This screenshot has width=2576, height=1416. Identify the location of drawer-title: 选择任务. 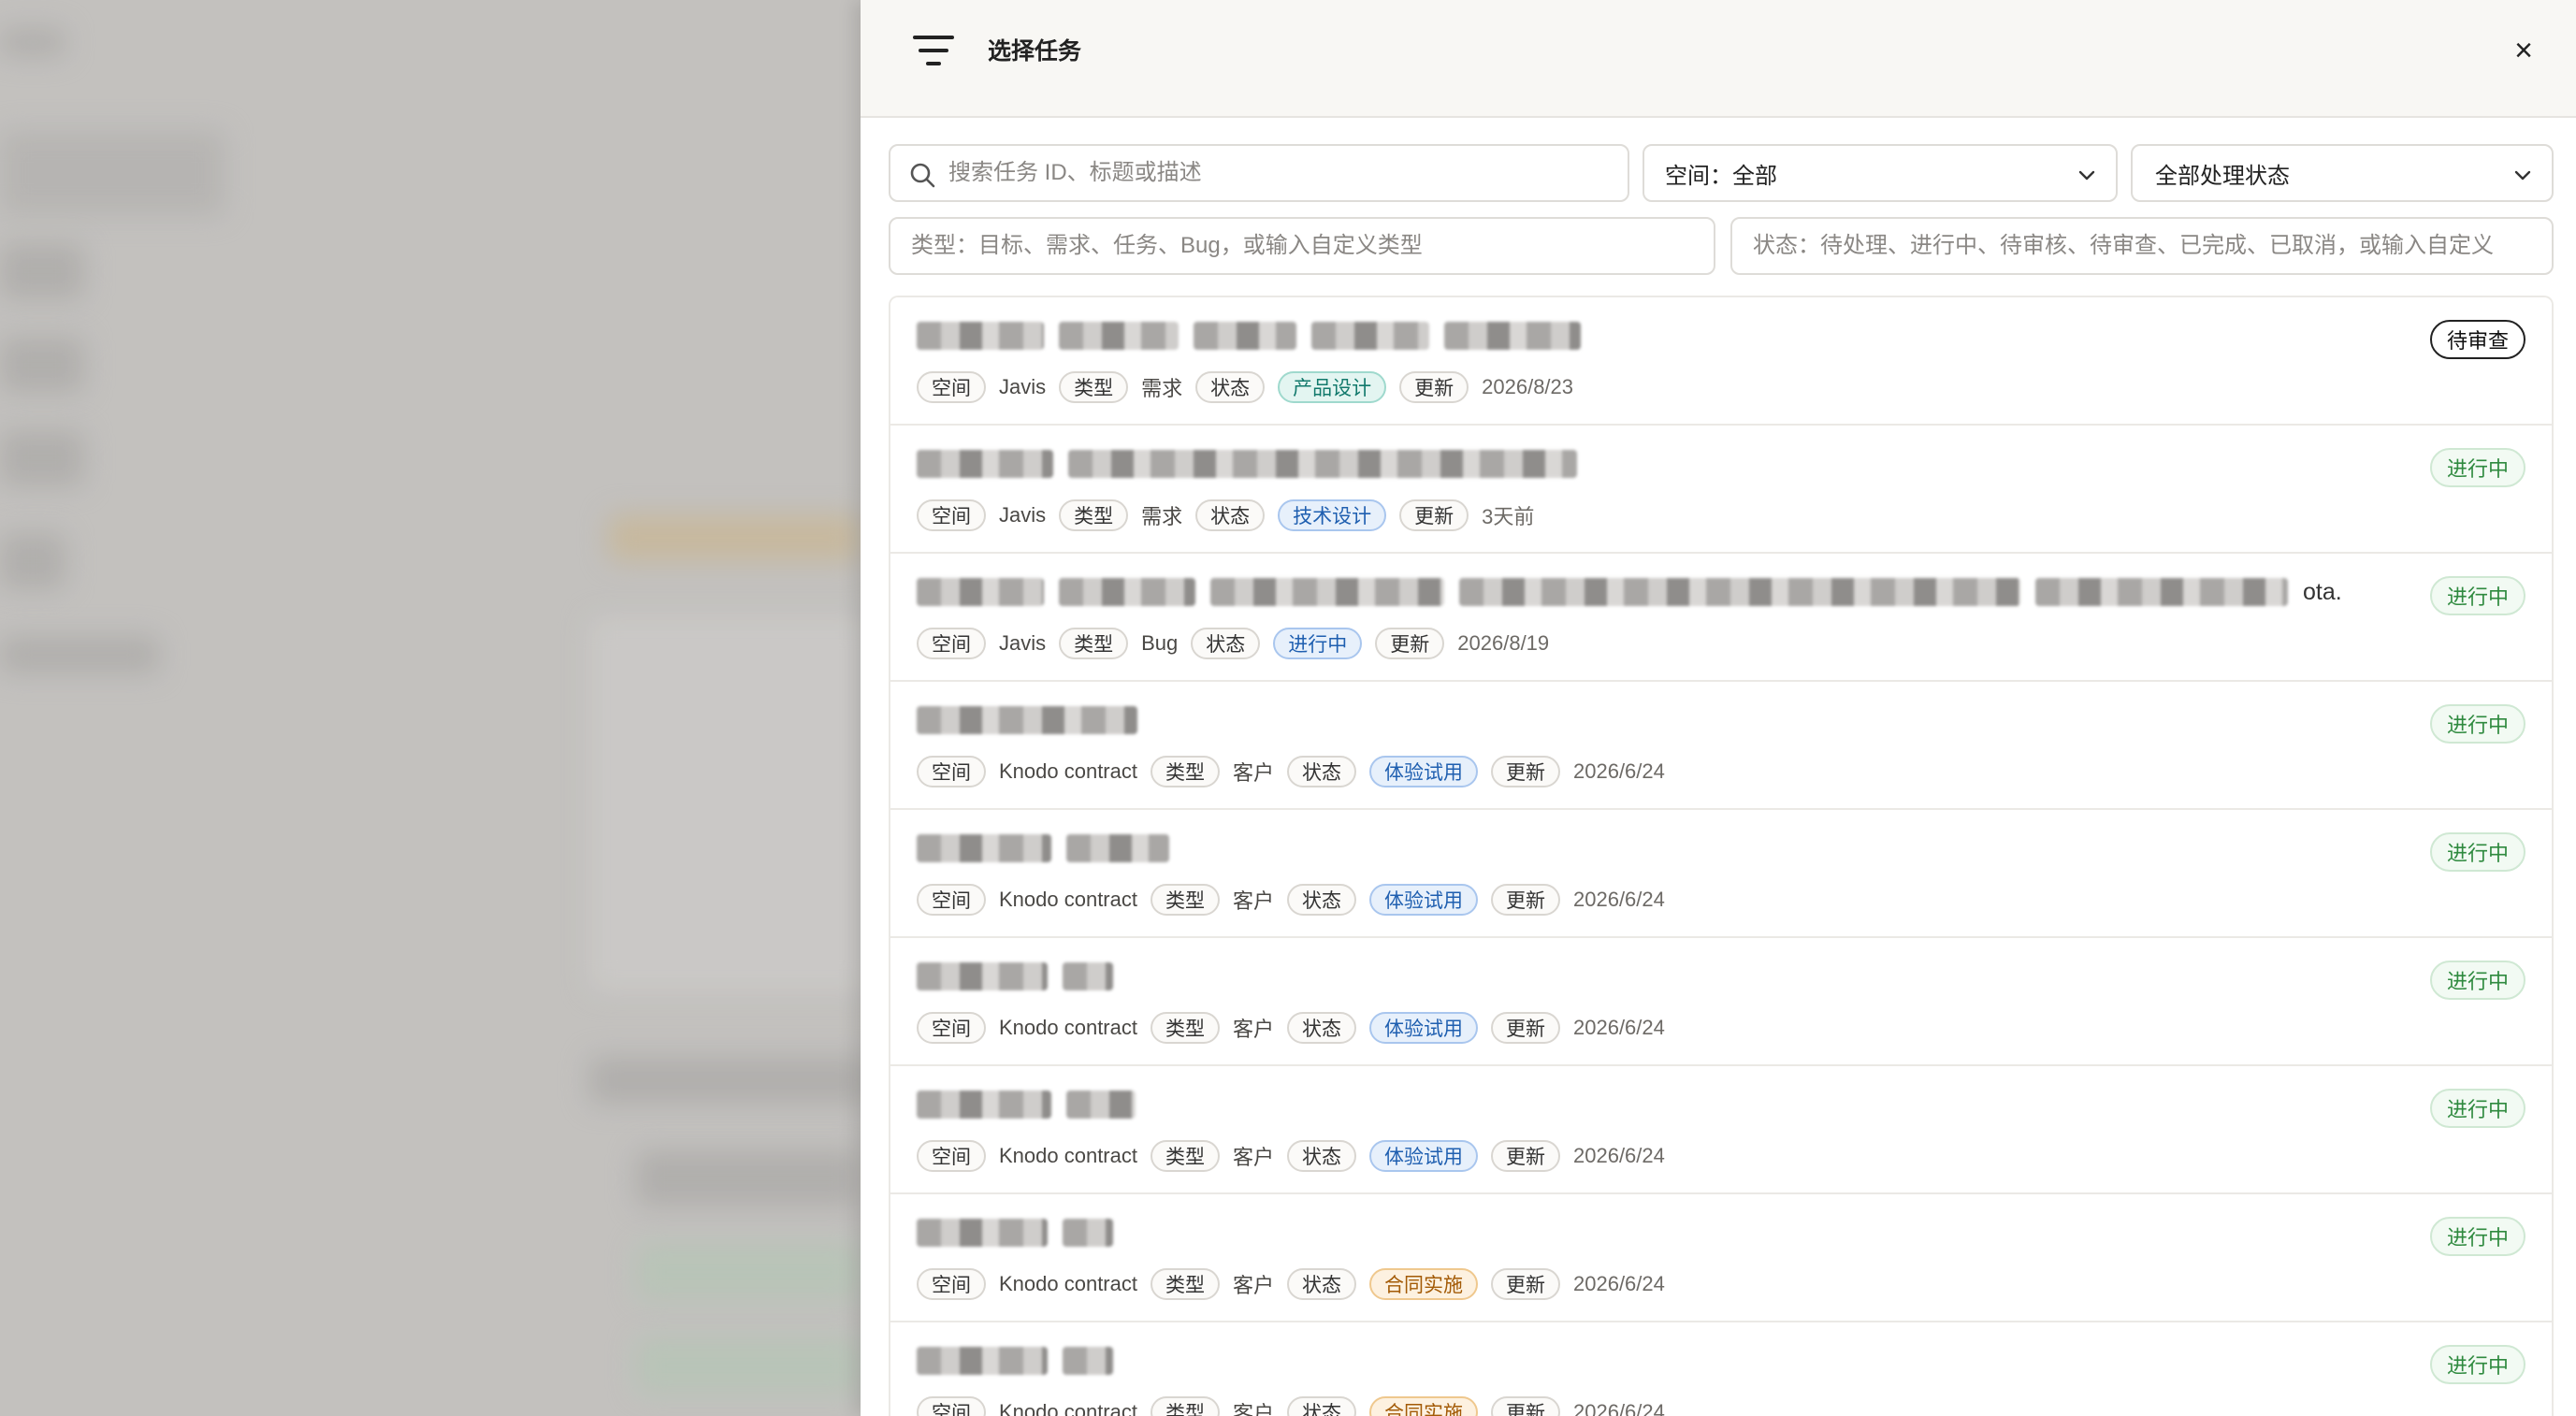
(1035, 51).